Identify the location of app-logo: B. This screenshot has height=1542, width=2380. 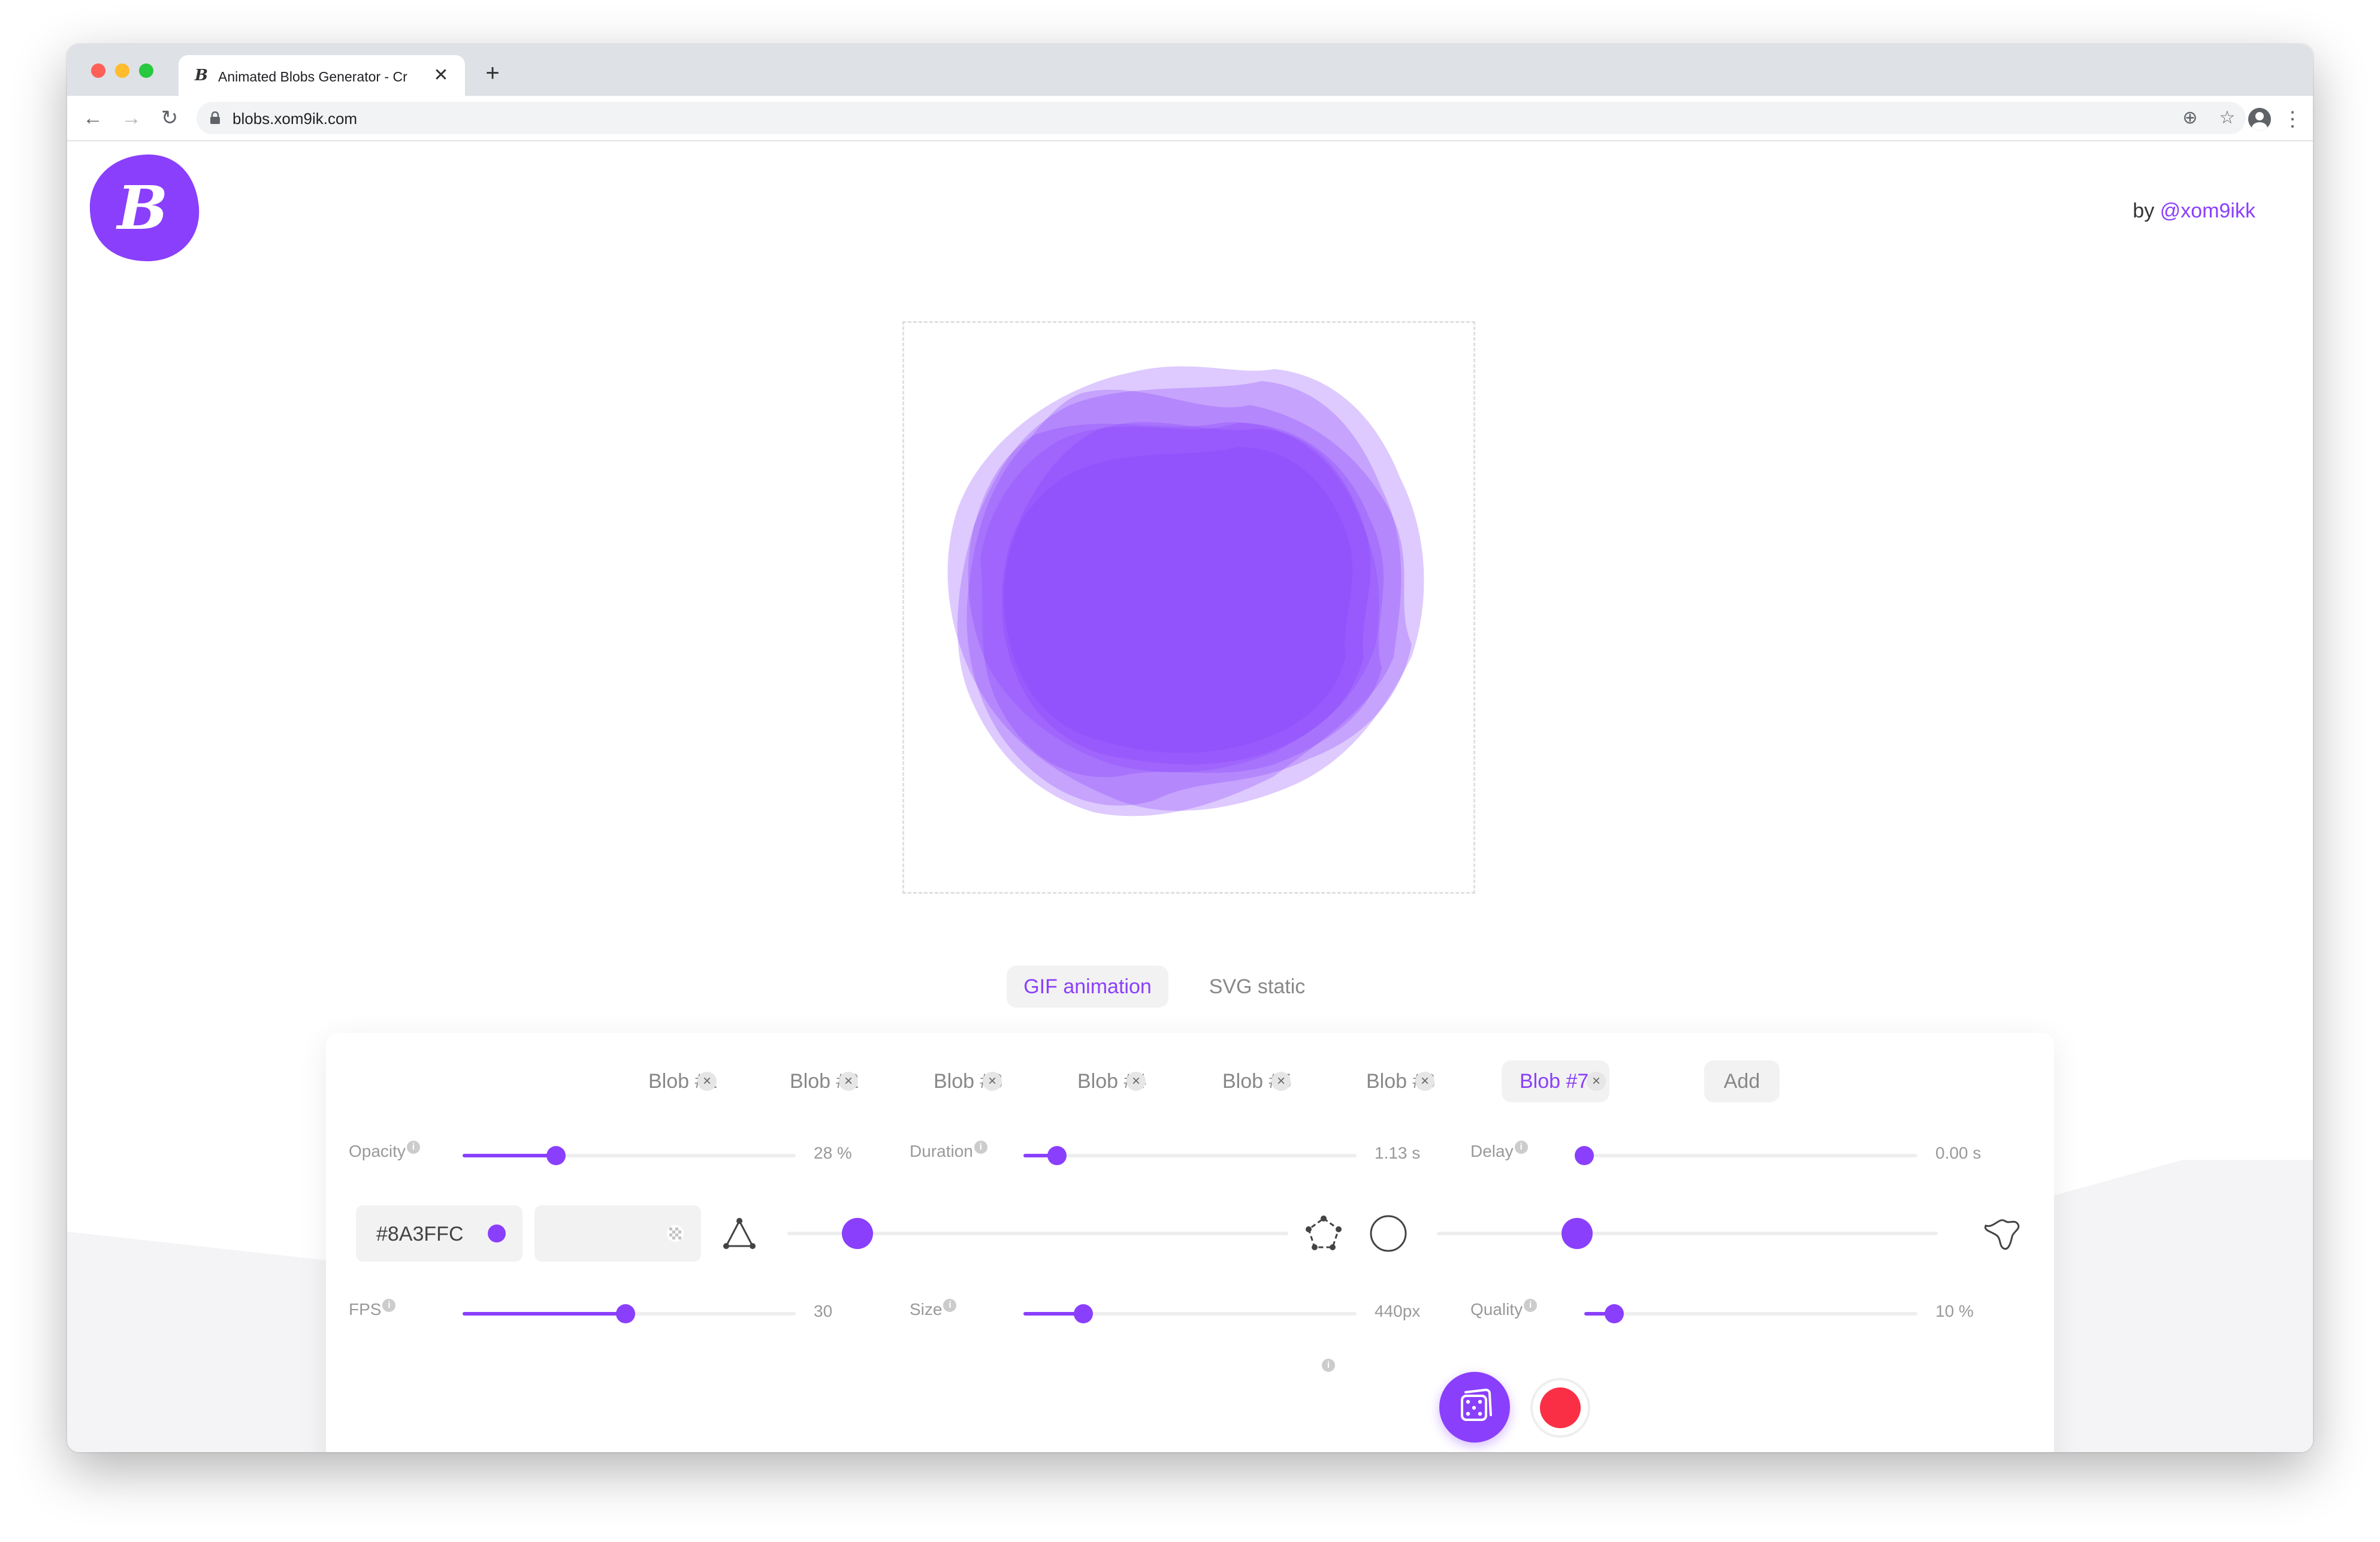
(144, 208).